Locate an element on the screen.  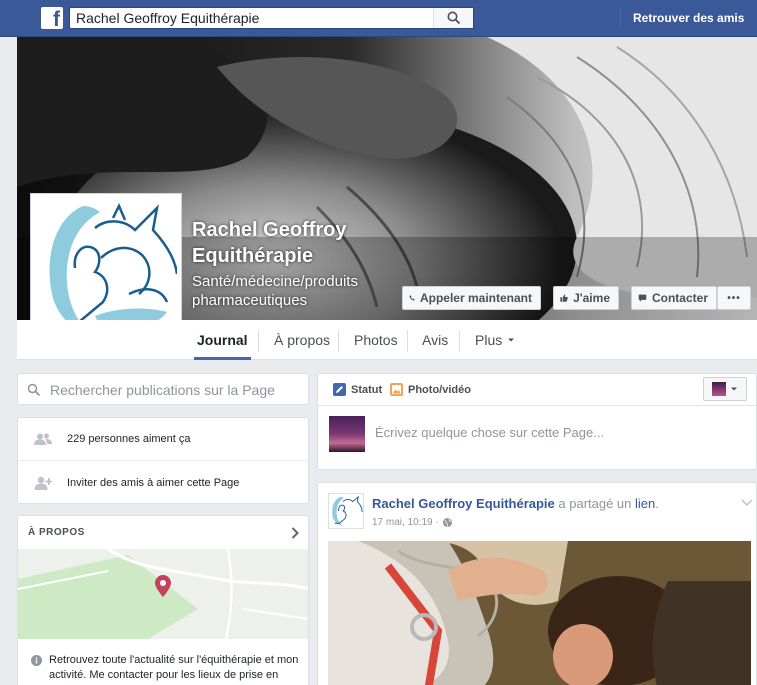
global-search is located at coordinates (271, 18).